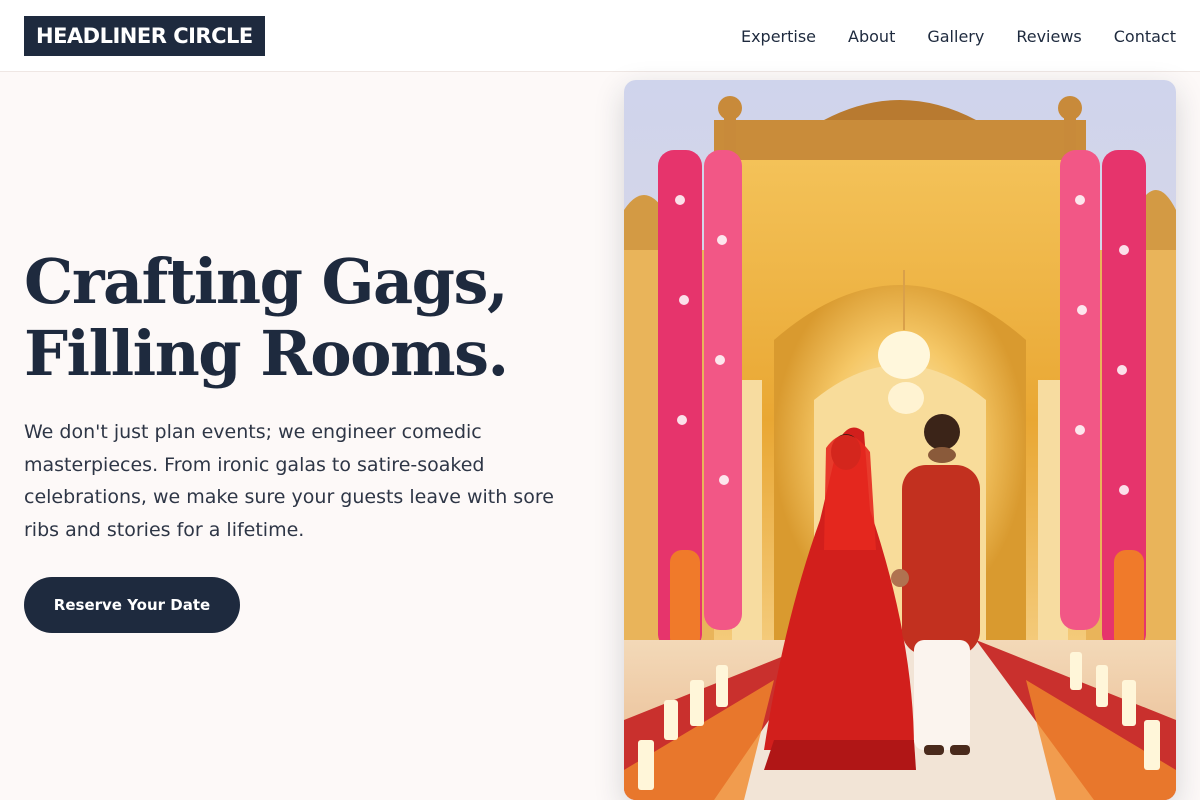 The width and height of the screenshot is (1200, 800). I want to click on main-nav: Expertise About Gallery Reviews Contact, so click(958, 36).